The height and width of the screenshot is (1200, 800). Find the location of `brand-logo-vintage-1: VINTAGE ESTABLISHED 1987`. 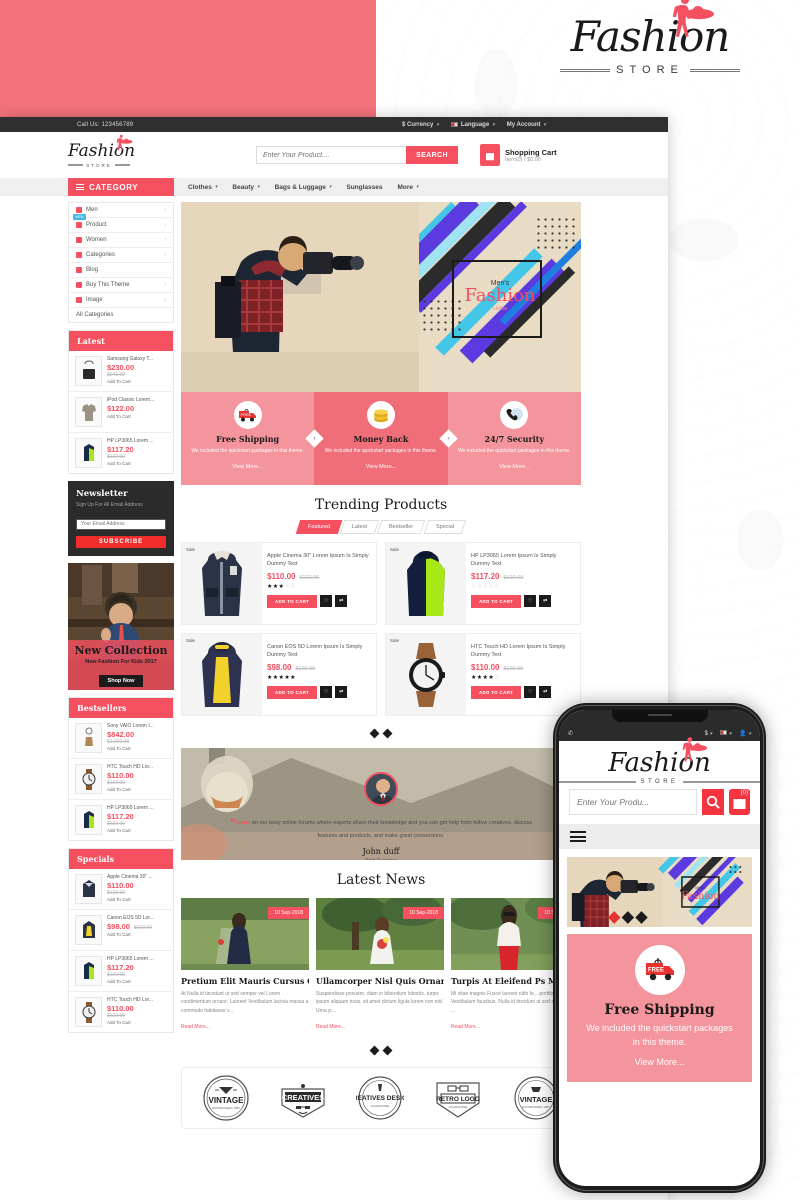

brand-logo-vintage-1: VINTAGE ESTABLISHED 1987 is located at coordinates (226, 1098).